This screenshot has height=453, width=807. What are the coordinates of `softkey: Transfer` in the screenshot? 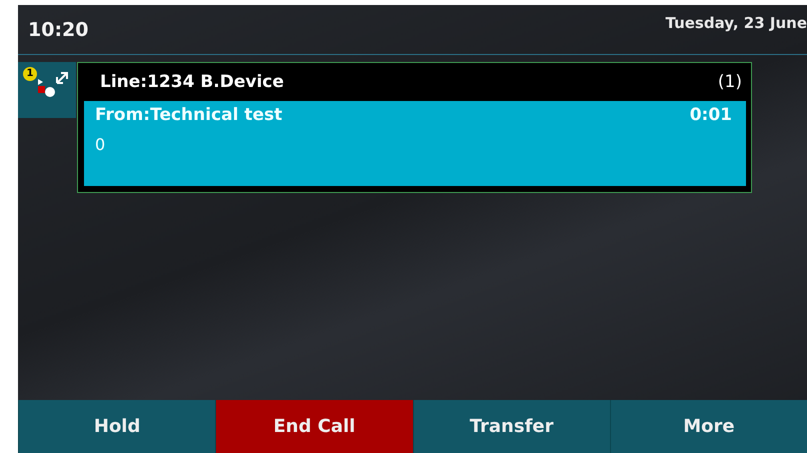 It's located at (511, 426).